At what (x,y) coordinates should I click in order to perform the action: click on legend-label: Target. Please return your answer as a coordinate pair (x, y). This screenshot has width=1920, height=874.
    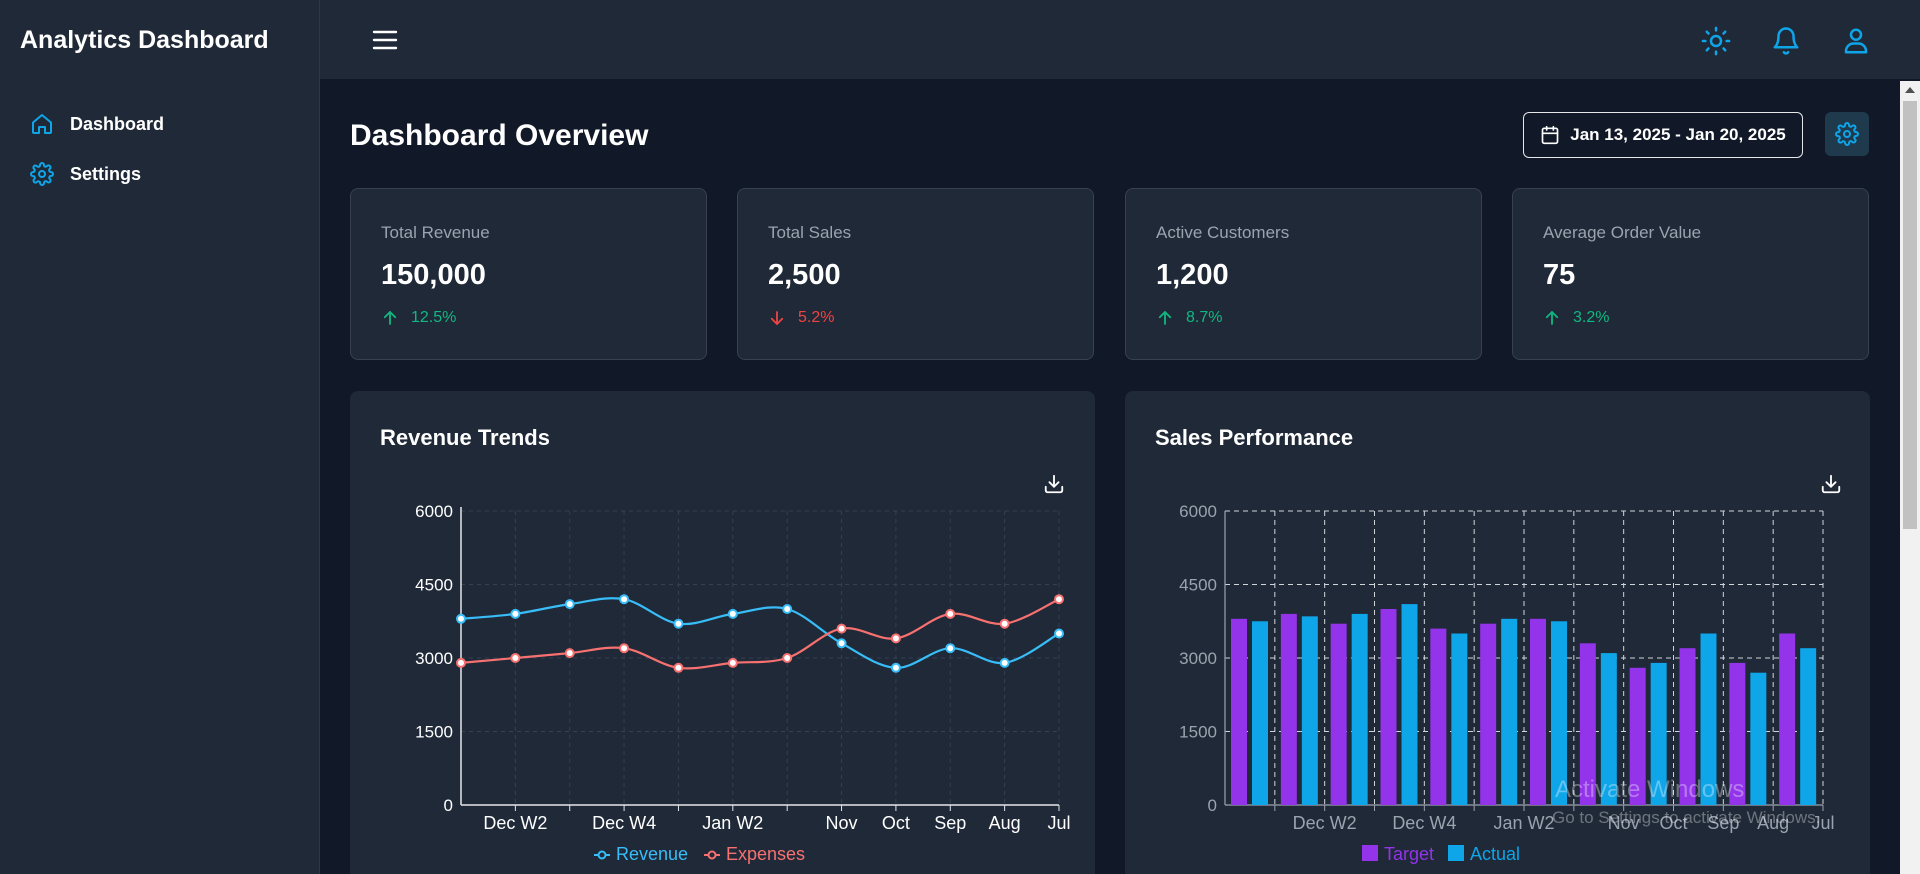
    Looking at the image, I should click on (1409, 854).